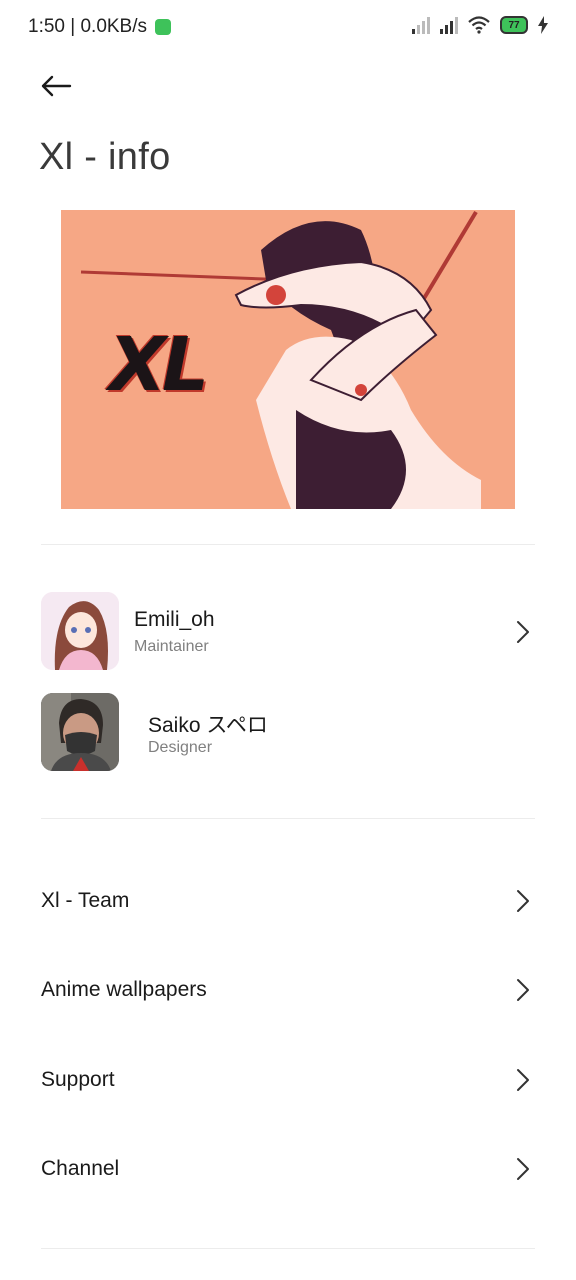  Describe the element at coordinates (159, 365) in the screenshot. I see `banner-logo-text: XL` at that location.